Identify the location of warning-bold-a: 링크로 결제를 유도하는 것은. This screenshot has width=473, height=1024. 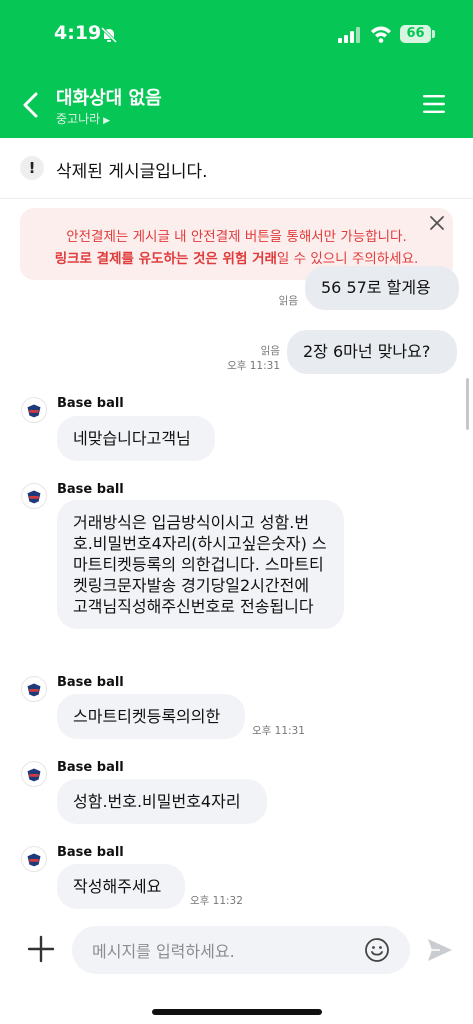
(136, 259).